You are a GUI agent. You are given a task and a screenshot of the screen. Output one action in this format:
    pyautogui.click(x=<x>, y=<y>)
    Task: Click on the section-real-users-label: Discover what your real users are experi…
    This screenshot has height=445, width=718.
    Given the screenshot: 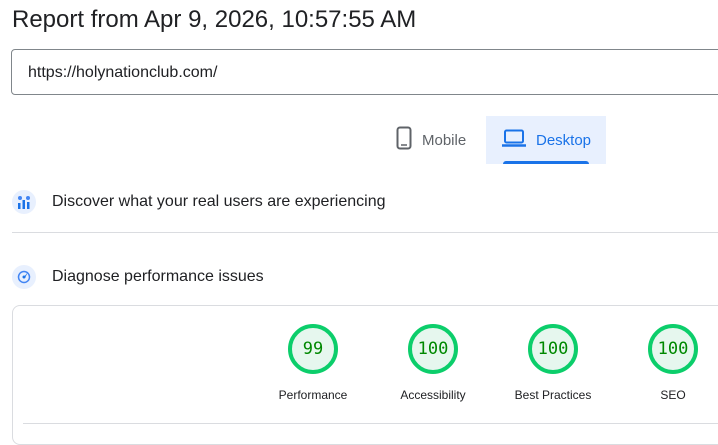 What is the action you would take?
    pyautogui.click(x=219, y=201)
    